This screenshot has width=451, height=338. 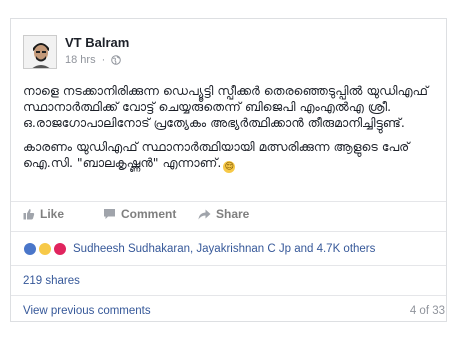 I want to click on actions-divider-top, so click(x=228, y=201).